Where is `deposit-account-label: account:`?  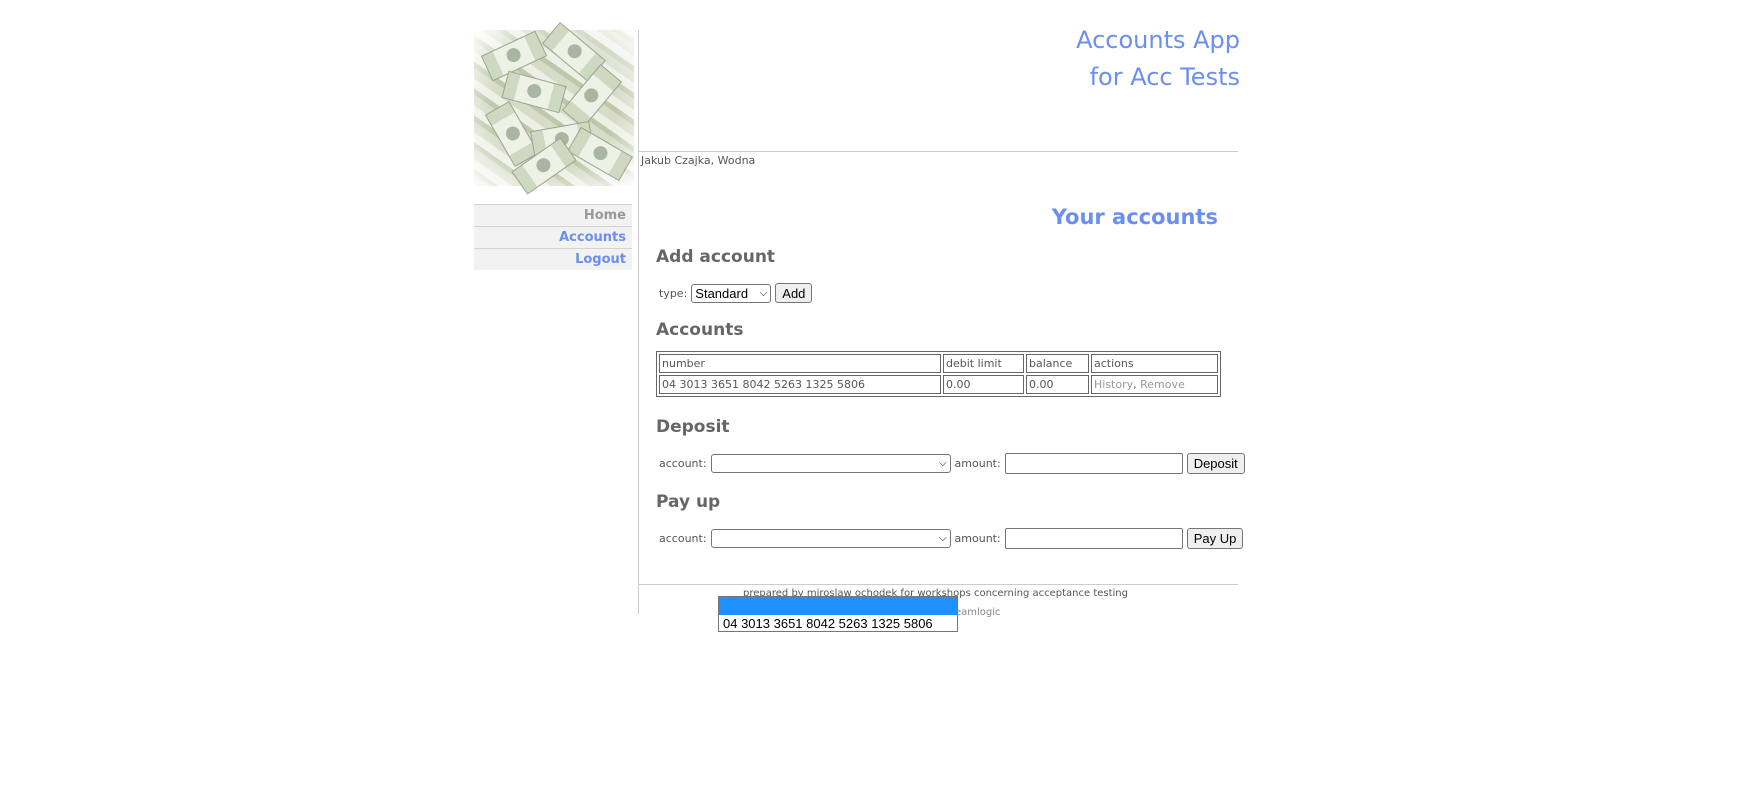
deposit-account-label: account: is located at coordinates (683, 463).